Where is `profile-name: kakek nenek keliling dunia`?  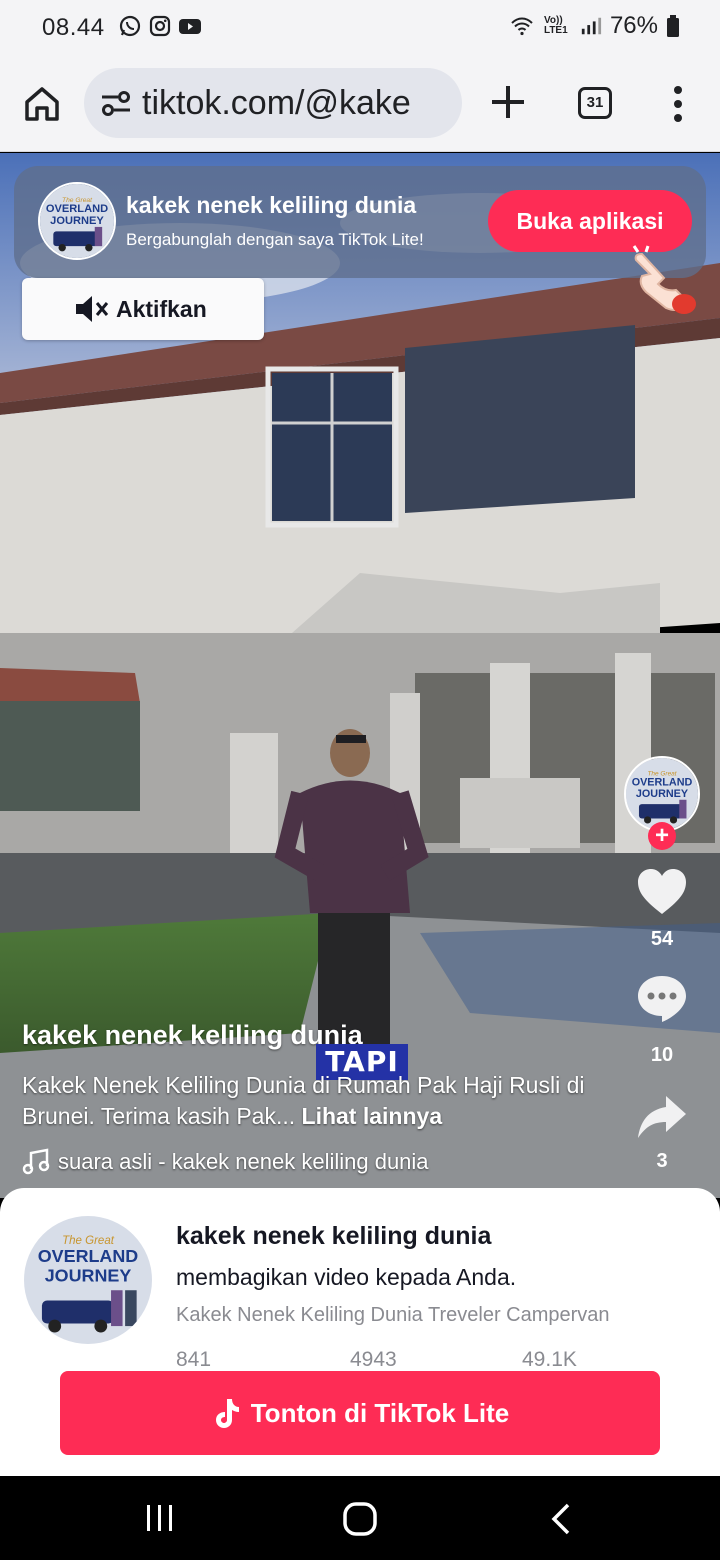
profile-name: kakek nenek keliling dunia is located at coordinates (334, 1236).